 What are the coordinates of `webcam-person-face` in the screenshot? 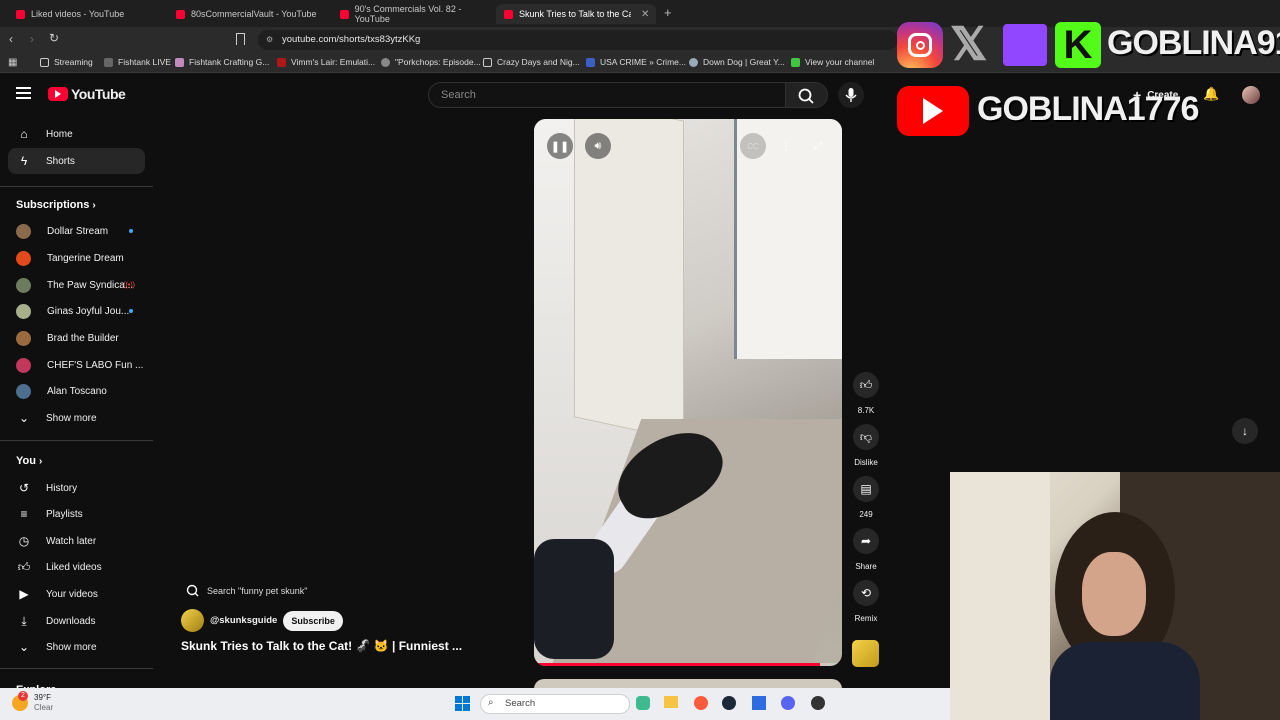 It's located at (1114, 594).